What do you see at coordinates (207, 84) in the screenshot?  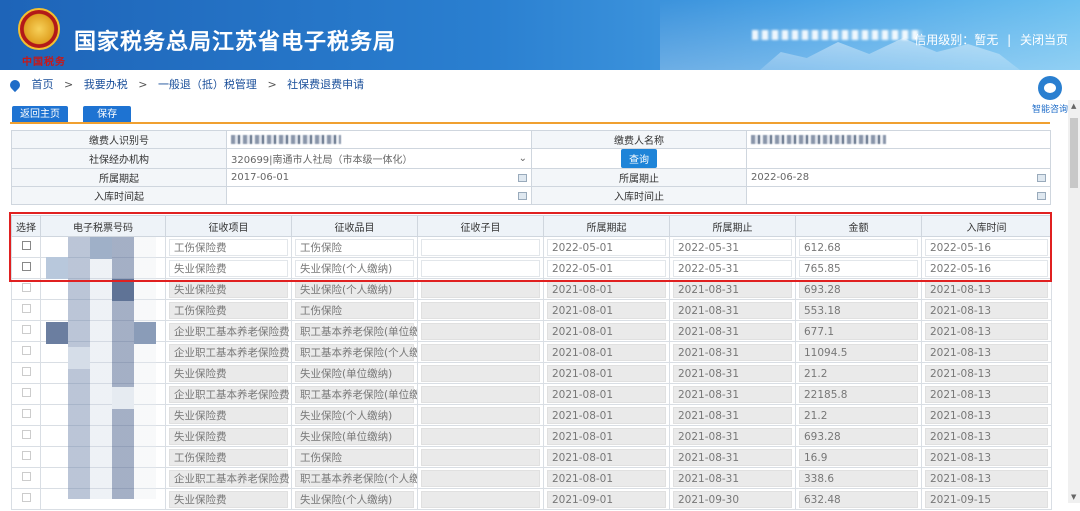 I see `breadcrumb-refund: 一般退（抵）税管理` at bounding box center [207, 84].